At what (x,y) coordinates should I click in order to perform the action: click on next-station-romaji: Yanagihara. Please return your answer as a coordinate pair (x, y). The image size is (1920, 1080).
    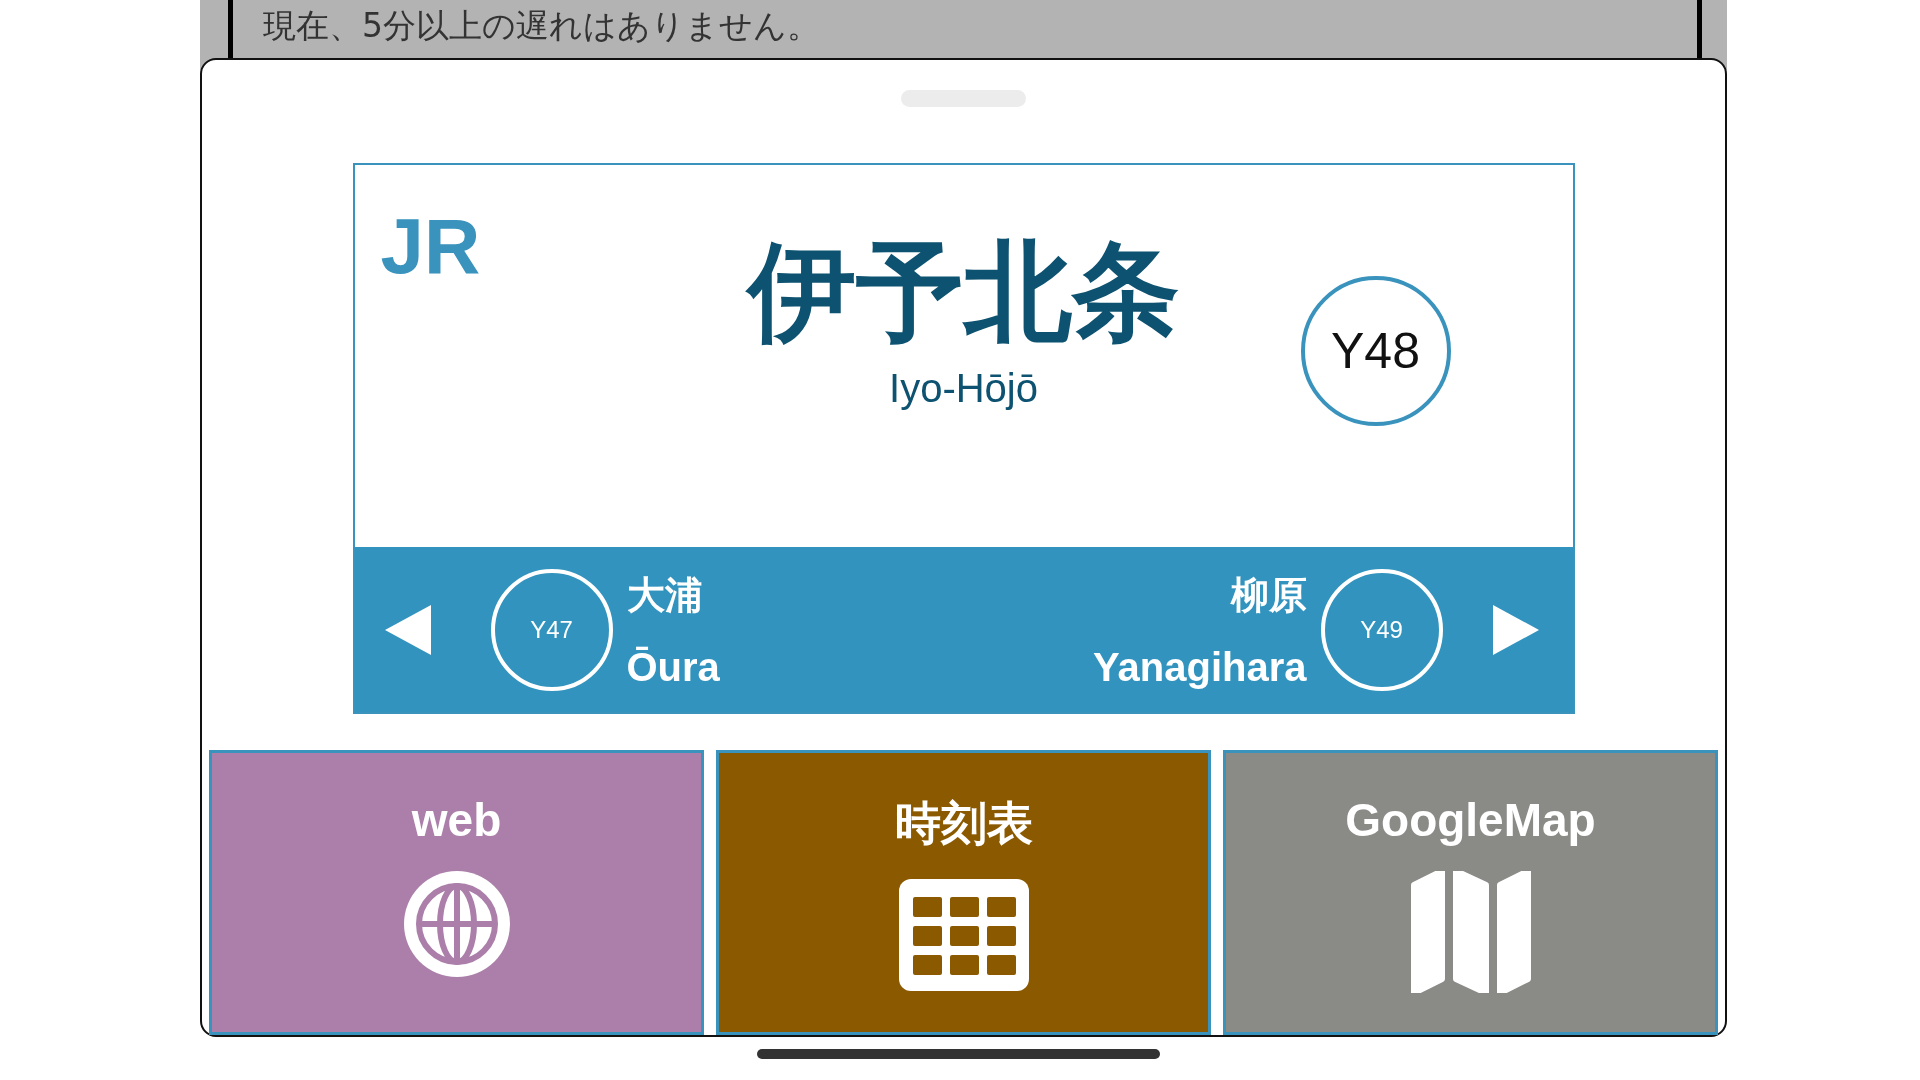
    Looking at the image, I should click on (1200, 667).